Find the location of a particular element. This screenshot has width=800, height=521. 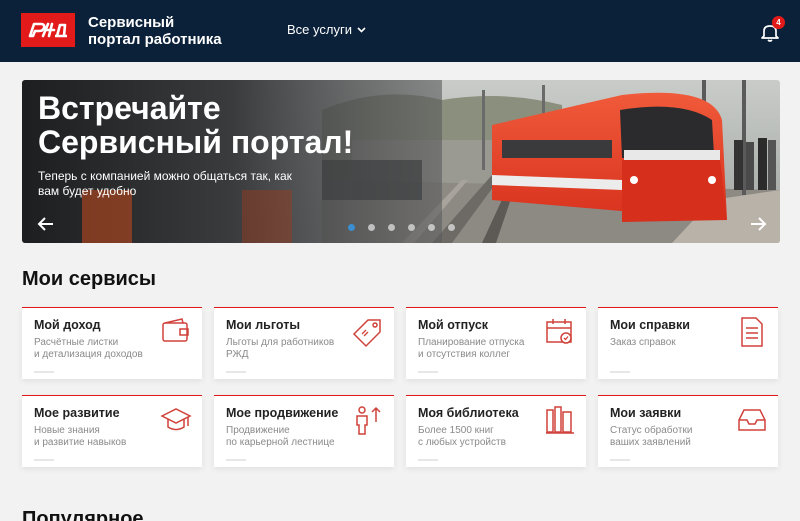

graduation-cap-icon is located at coordinates (176, 420).